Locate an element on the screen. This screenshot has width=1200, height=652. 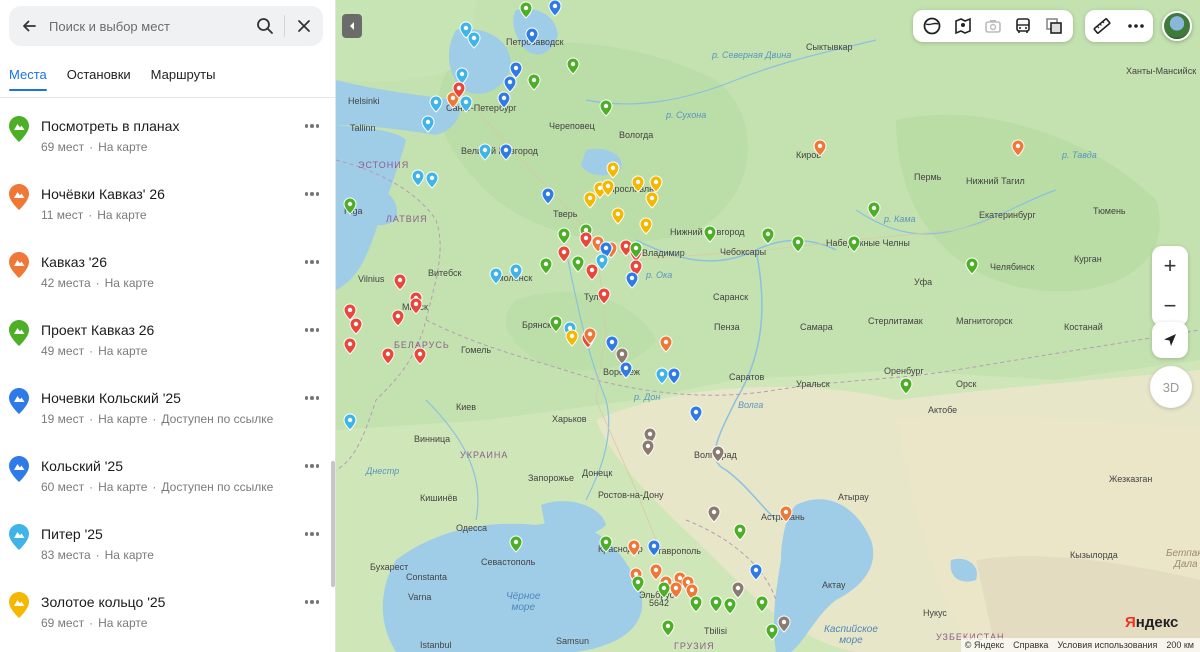
terms-link: Условия использования is located at coordinates (1107, 645).